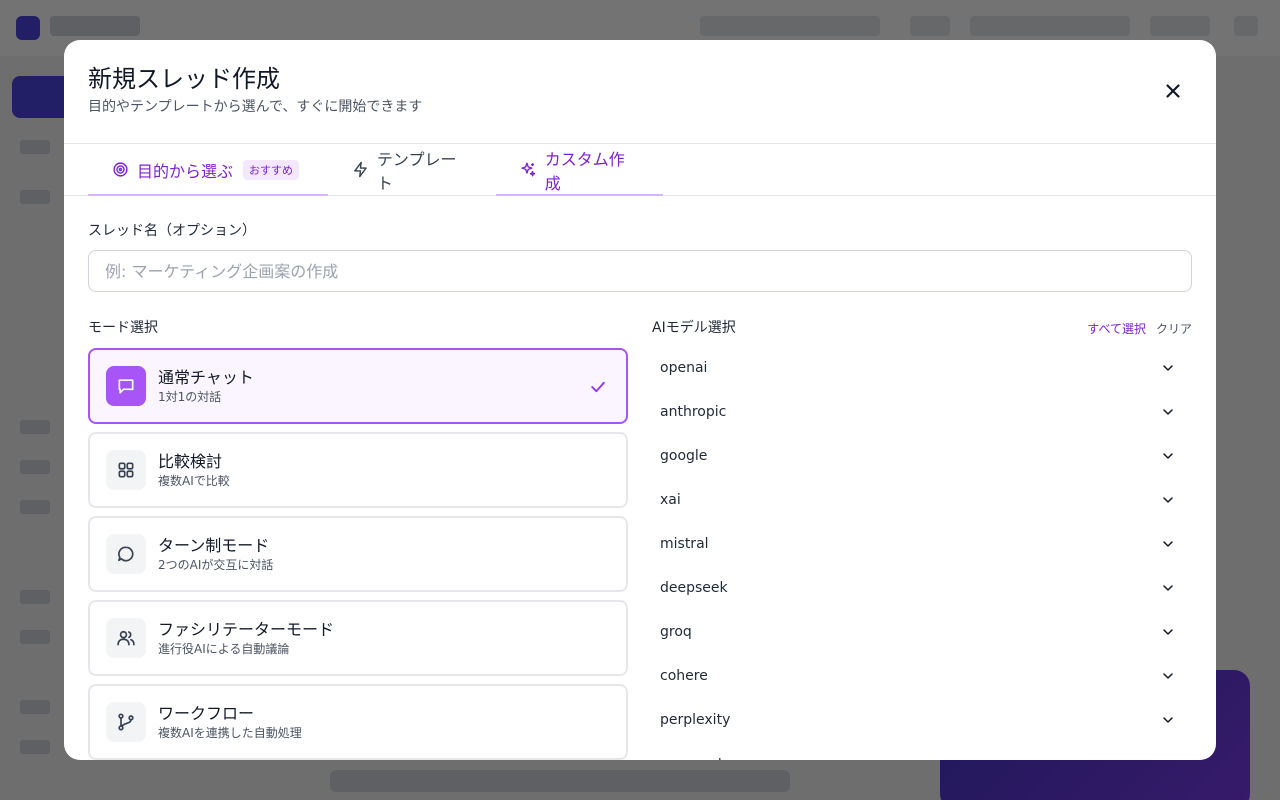 The image size is (1280, 800). I want to click on close-button, so click(1173, 91).